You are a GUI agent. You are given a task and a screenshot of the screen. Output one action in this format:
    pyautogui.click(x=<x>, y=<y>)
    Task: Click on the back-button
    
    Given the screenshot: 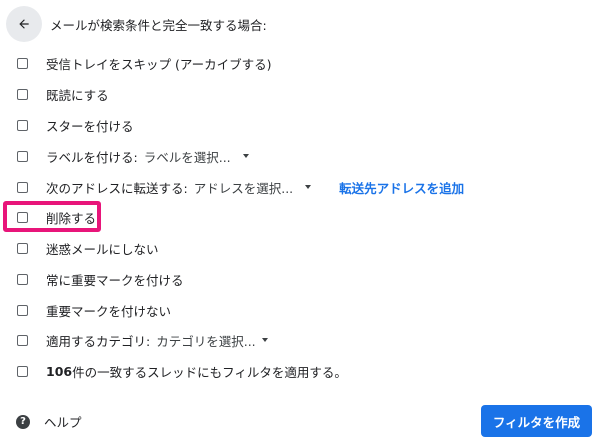 What is the action you would take?
    pyautogui.click(x=24, y=24)
    